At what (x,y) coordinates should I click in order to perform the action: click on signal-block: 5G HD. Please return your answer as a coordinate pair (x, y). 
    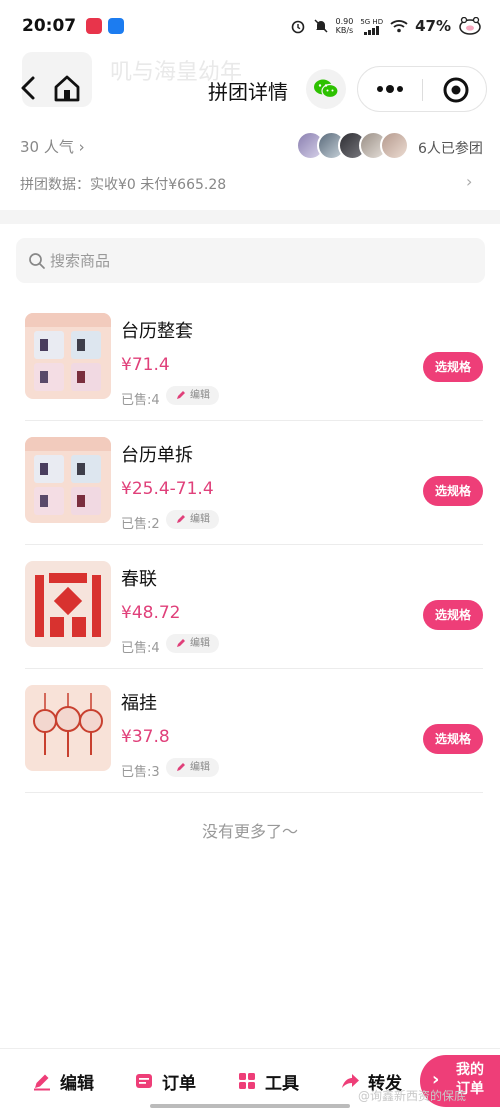
    Looking at the image, I should click on (371, 26).